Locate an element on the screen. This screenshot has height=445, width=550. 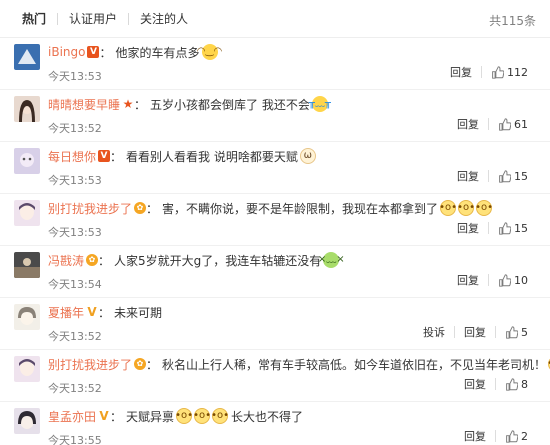
report-button: 投诉 is located at coordinates (434, 332).